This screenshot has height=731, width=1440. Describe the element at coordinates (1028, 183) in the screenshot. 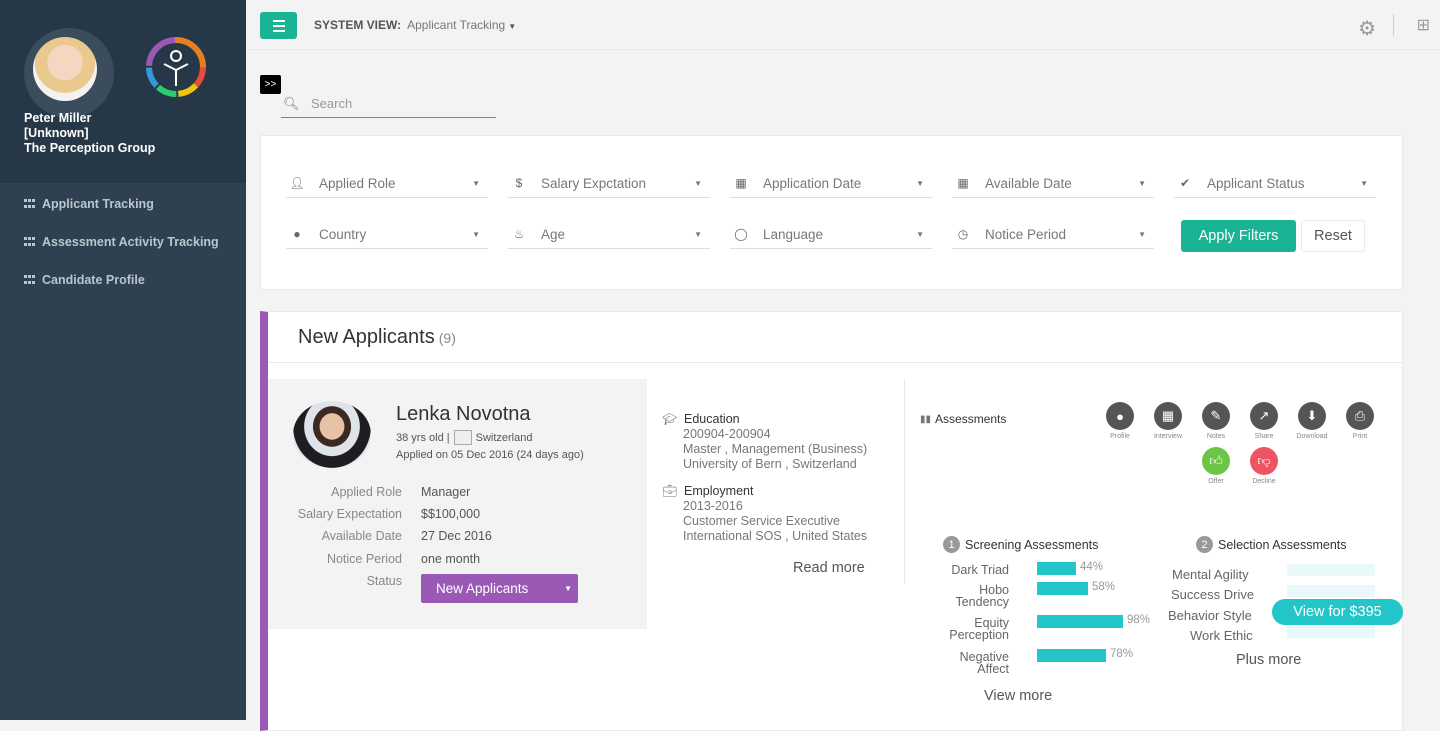

I see `filter-label: Available Date` at that location.